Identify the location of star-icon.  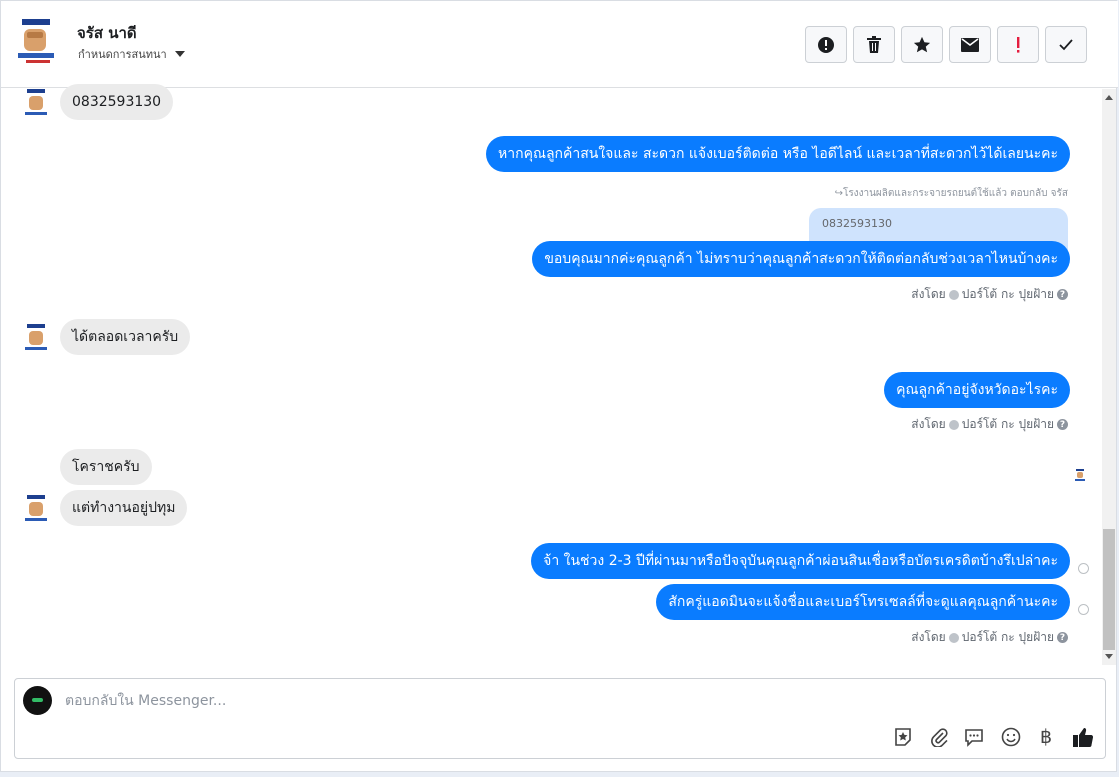
(922, 44).